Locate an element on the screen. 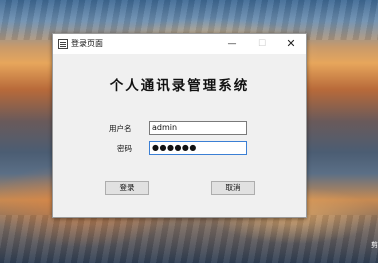 The height and width of the screenshot is (263, 378). app-icon is located at coordinates (63, 44).